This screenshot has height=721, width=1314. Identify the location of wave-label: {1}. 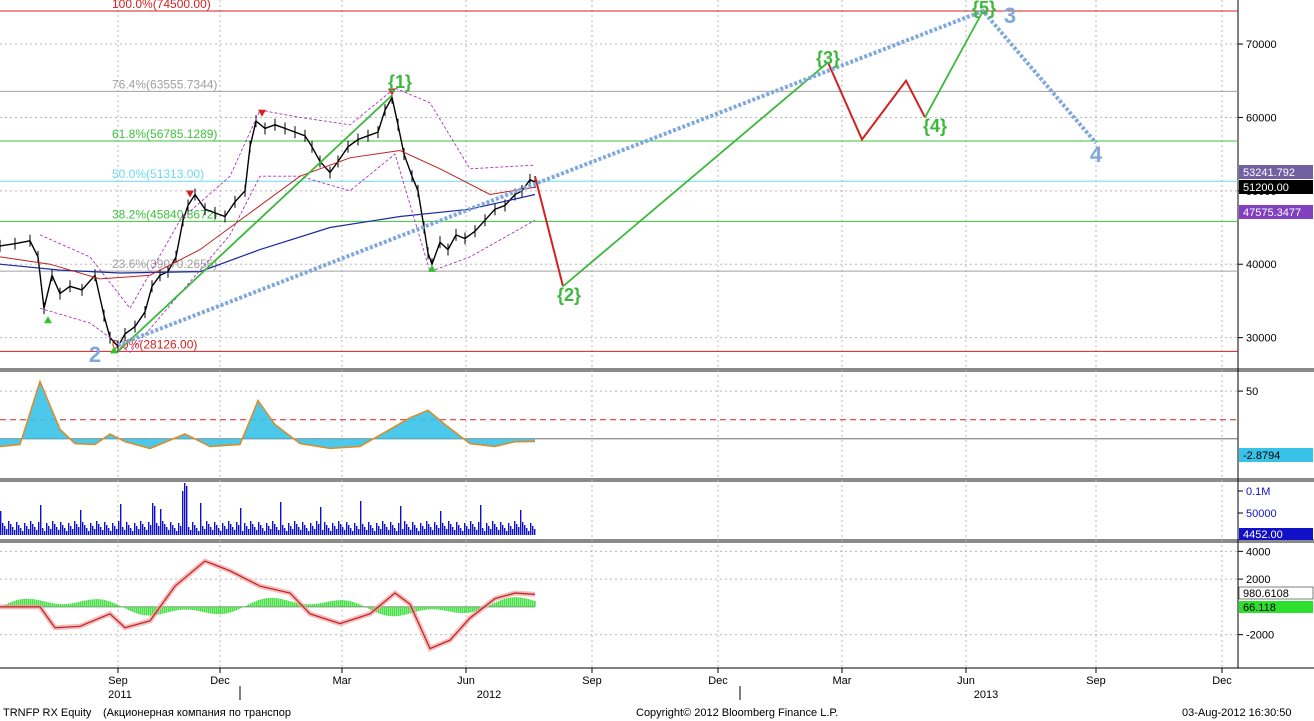
(400, 82).